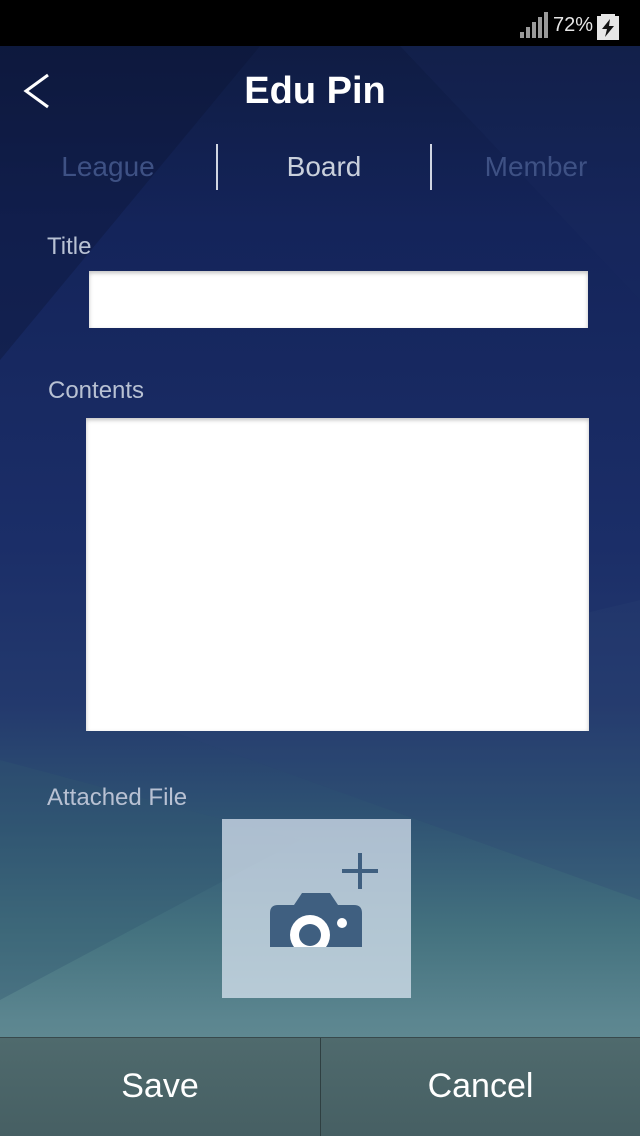 The height and width of the screenshot is (1136, 640). What do you see at coordinates (608, 27) in the screenshot?
I see `battery-charging-icon` at bounding box center [608, 27].